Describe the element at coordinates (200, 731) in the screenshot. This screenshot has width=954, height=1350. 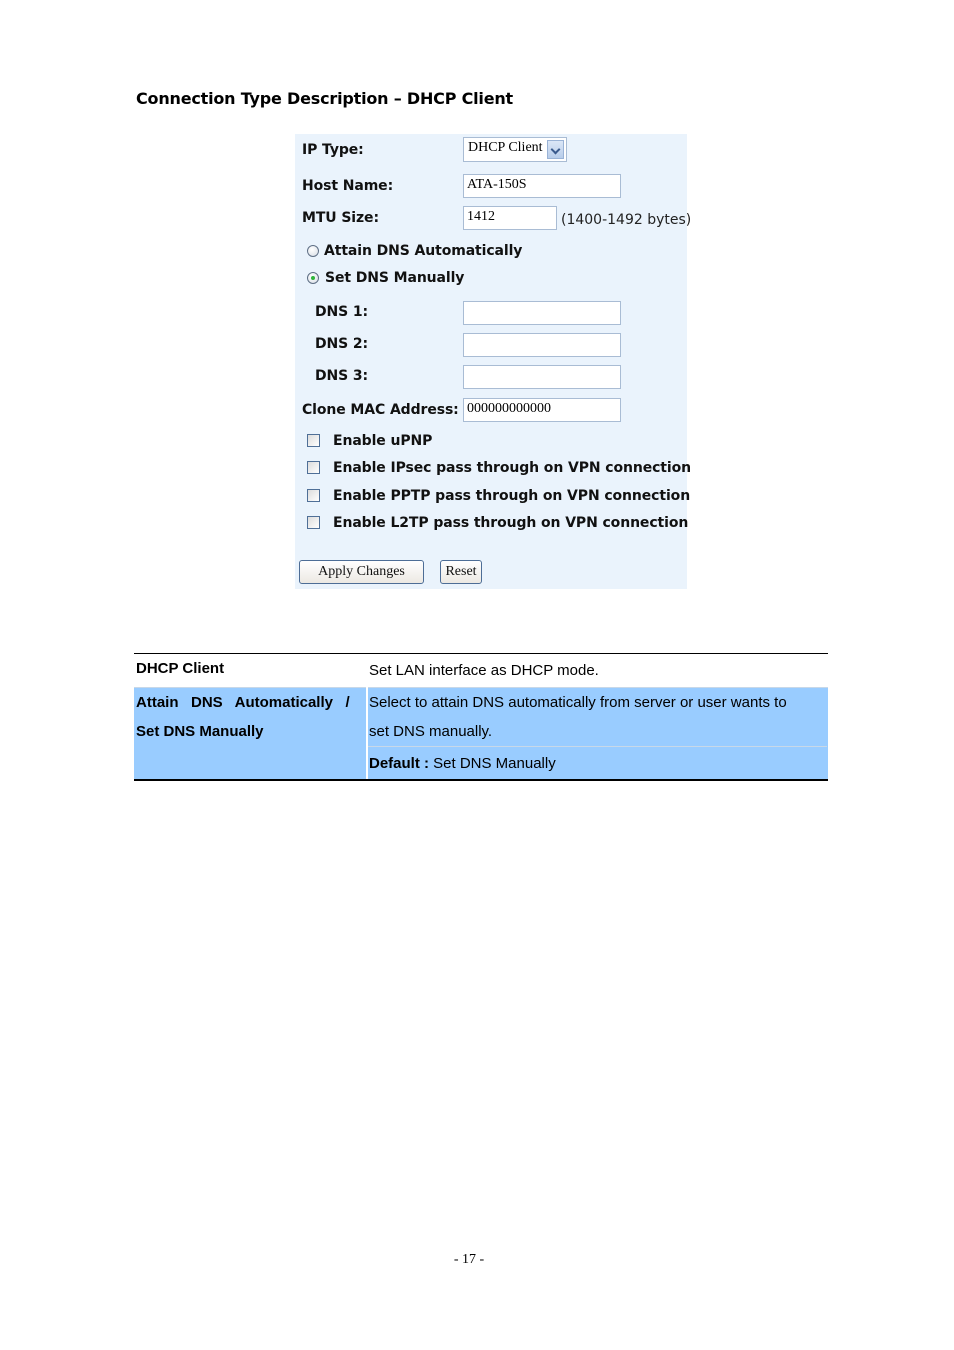
I see `term-dns-mode-line2: Set DNS Manually` at that location.